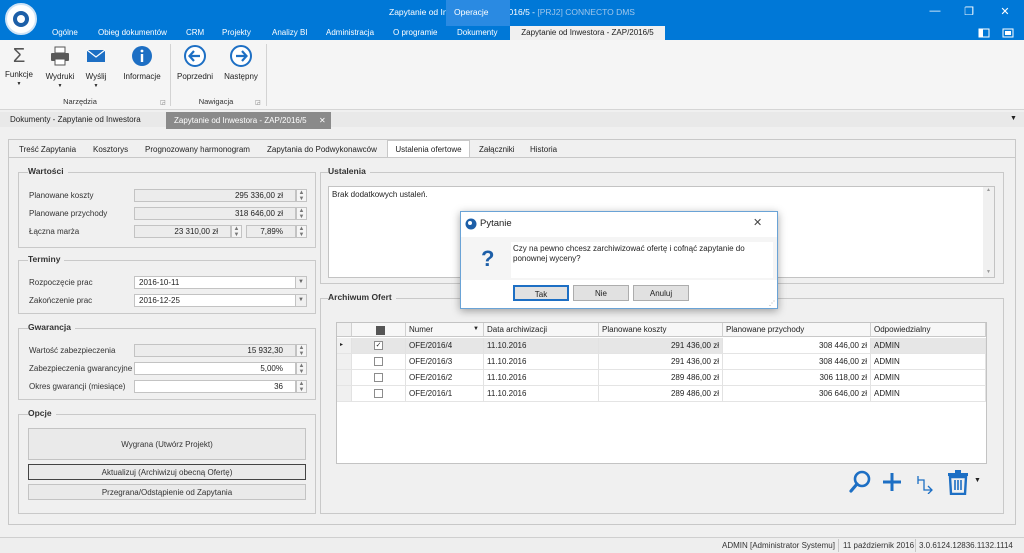 The image size is (1024, 553). What do you see at coordinates (380, 194) in the screenshot?
I see `ustalenia-text: Brak dodatkowych ustaleń.` at bounding box center [380, 194].